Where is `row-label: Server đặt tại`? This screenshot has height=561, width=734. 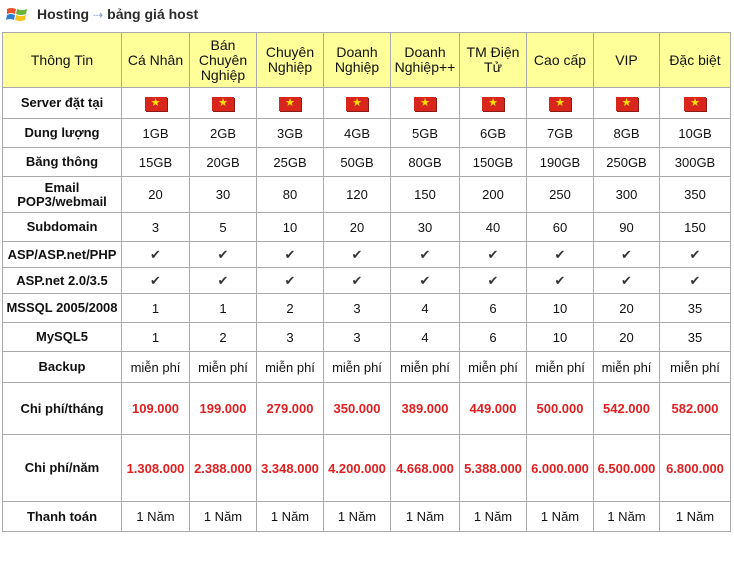 row-label: Server đặt tại is located at coordinates (62, 103).